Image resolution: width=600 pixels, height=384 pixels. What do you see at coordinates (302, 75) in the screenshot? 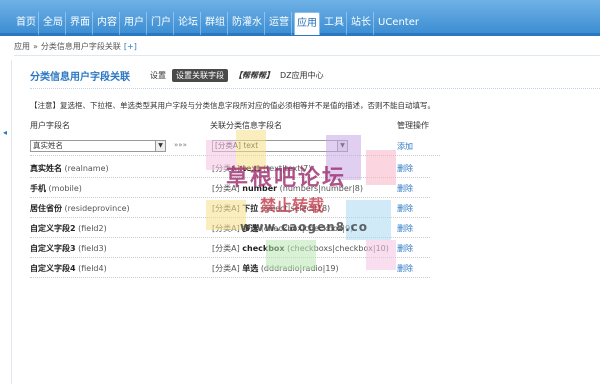
I see `tab-app-center: DZ应用中心` at bounding box center [302, 75].